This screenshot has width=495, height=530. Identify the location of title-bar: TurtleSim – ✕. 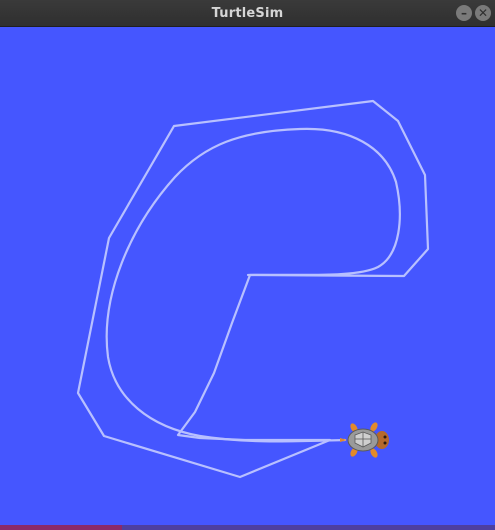
(247, 13).